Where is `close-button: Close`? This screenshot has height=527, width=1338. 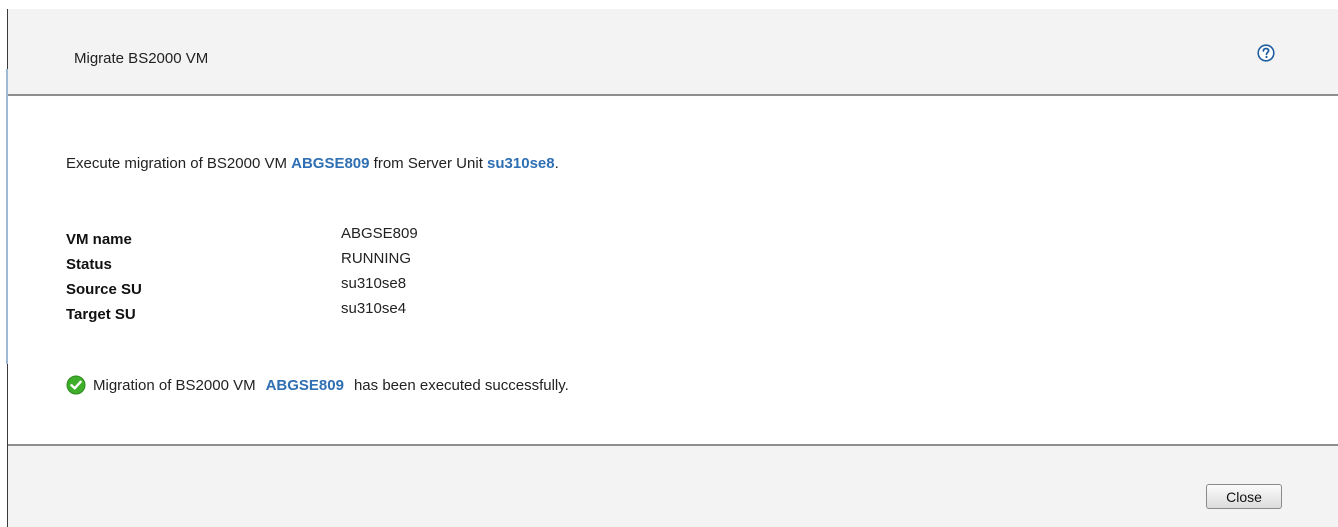
close-button: Close is located at coordinates (1244, 496).